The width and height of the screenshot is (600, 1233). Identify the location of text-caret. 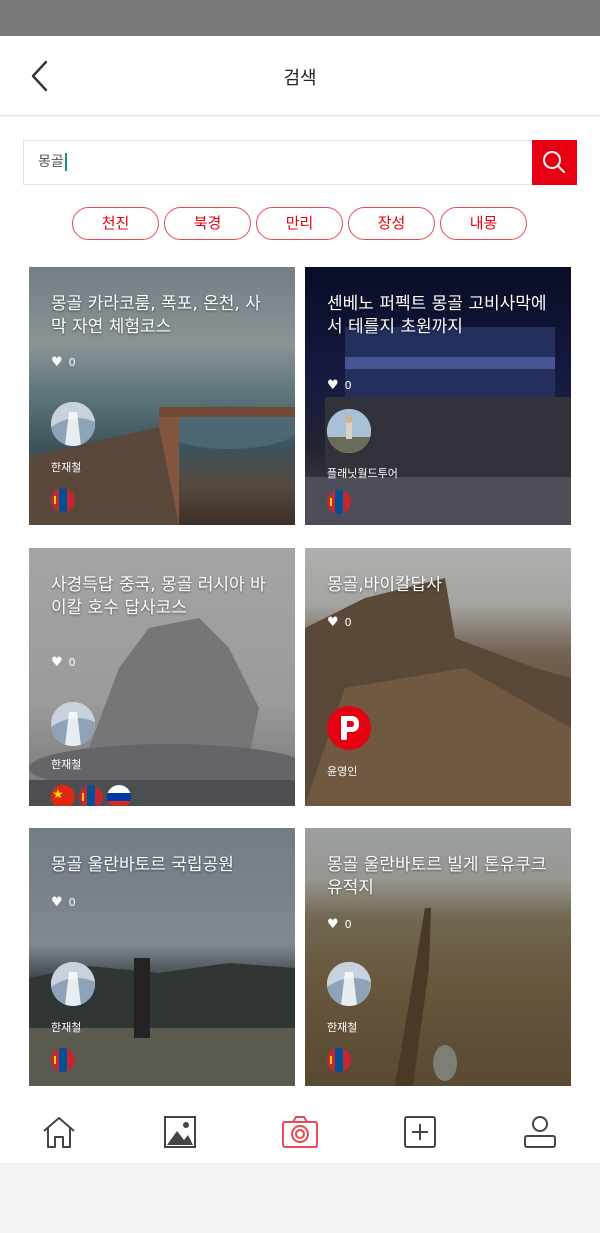
(65, 162).